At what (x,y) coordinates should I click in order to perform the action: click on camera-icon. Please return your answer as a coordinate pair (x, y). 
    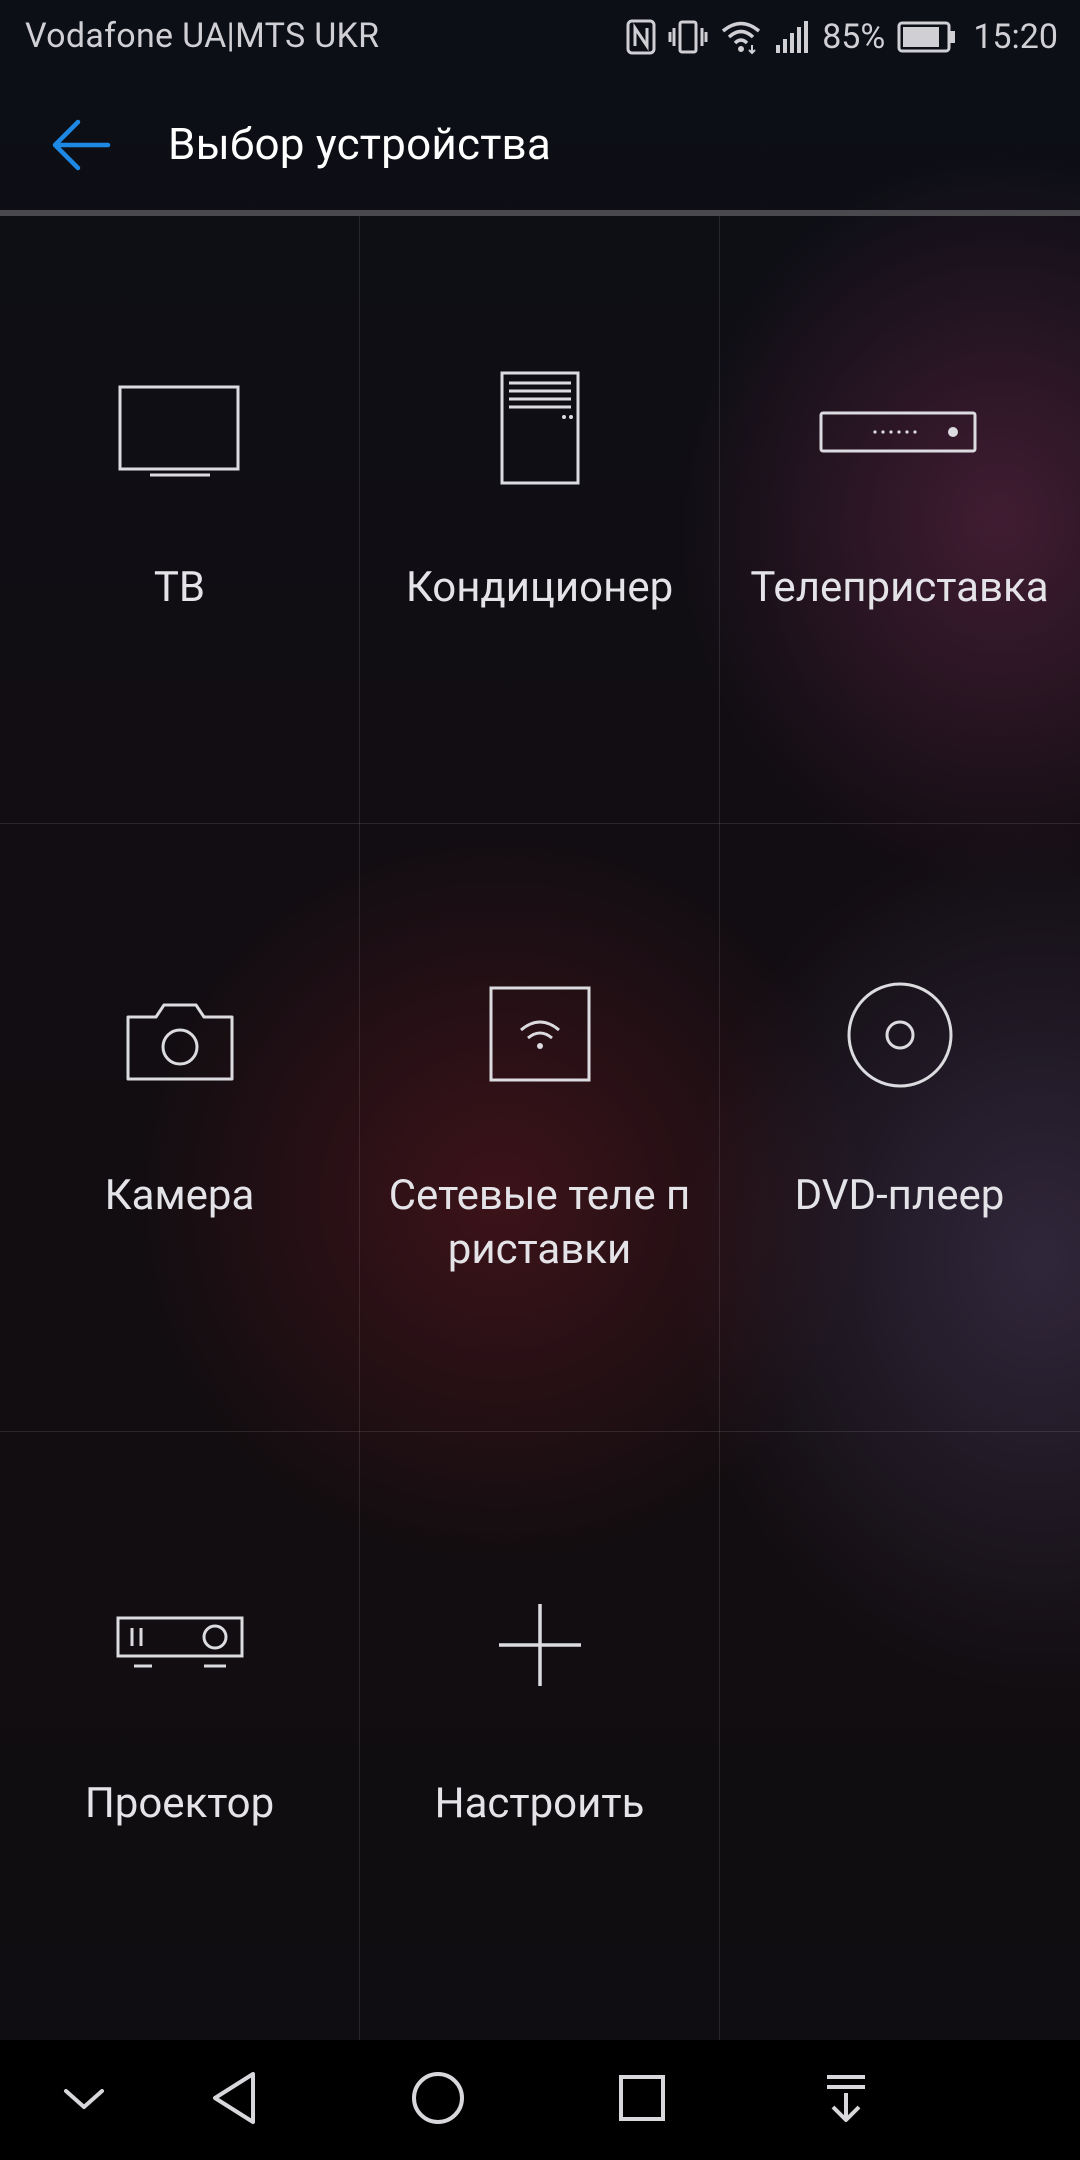
    Looking at the image, I should click on (180, 1039).